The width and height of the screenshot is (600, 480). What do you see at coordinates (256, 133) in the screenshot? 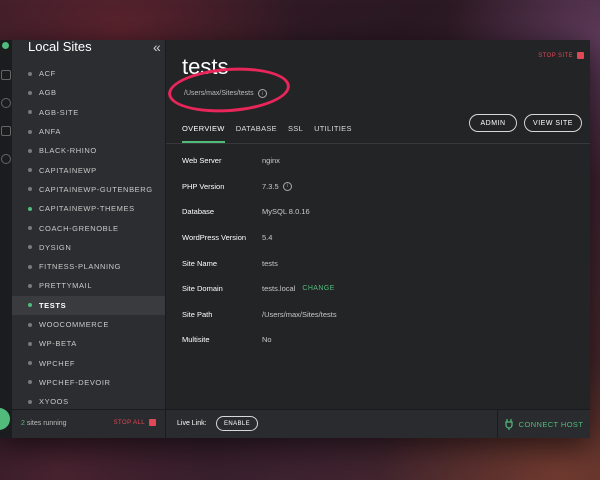
I see `tab-database: DATABASE` at bounding box center [256, 133].